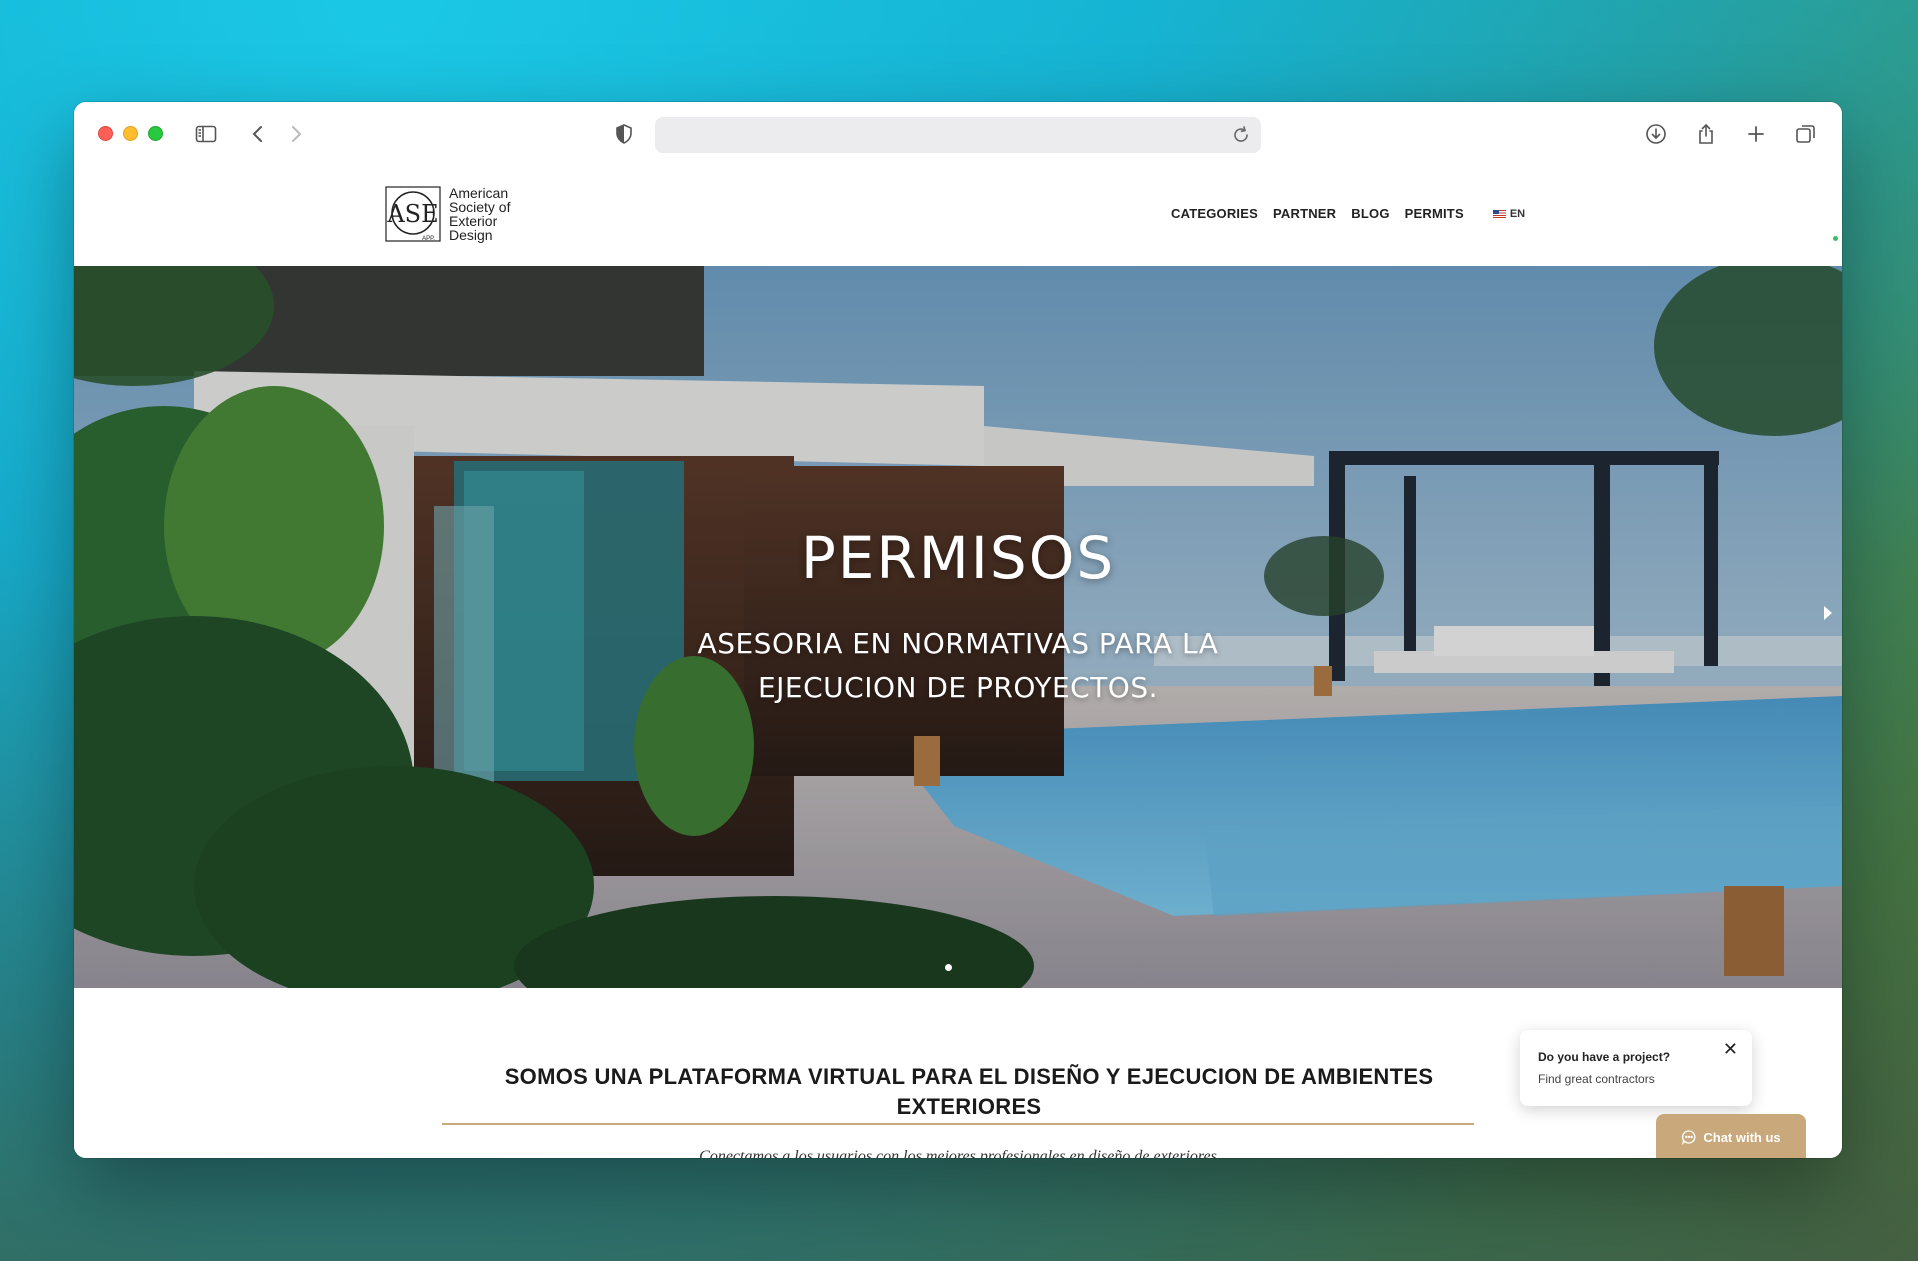 The width and height of the screenshot is (1918, 1261). I want to click on chat-bubble-icon, so click(1689, 1137).